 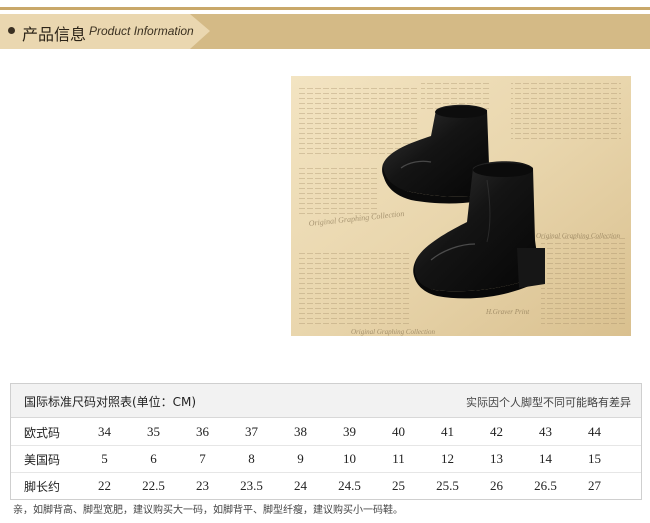 I want to click on table-cell: 5, so click(x=104, y=458).